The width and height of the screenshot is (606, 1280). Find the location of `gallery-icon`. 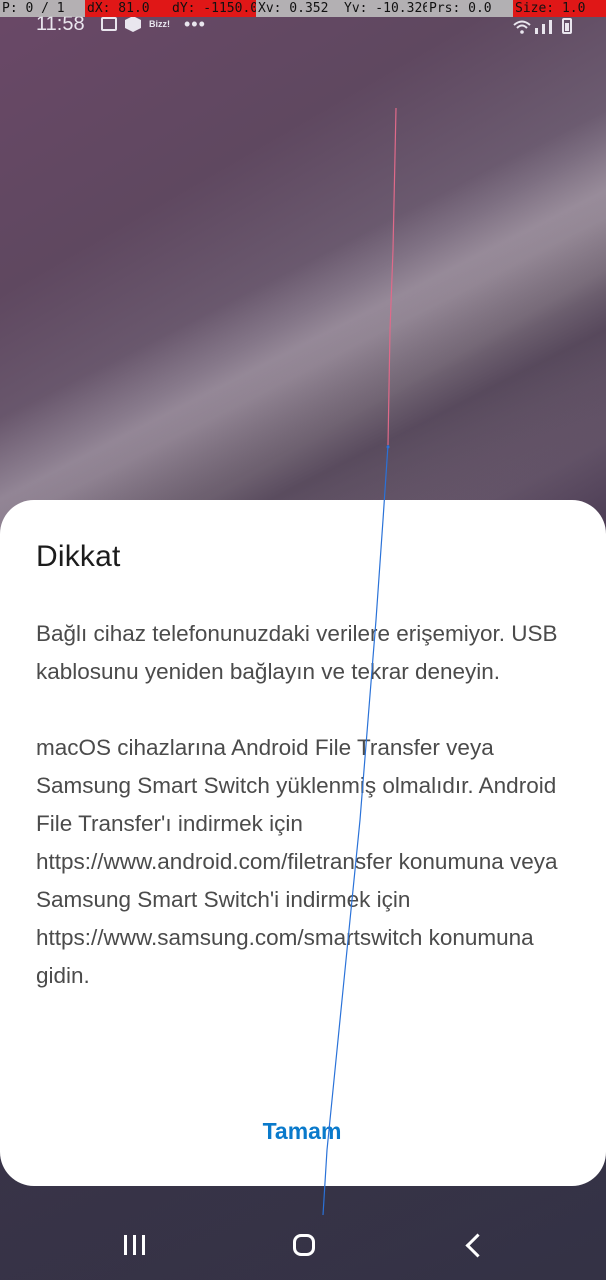

gallery-icon is located at coordinates (109, 24).